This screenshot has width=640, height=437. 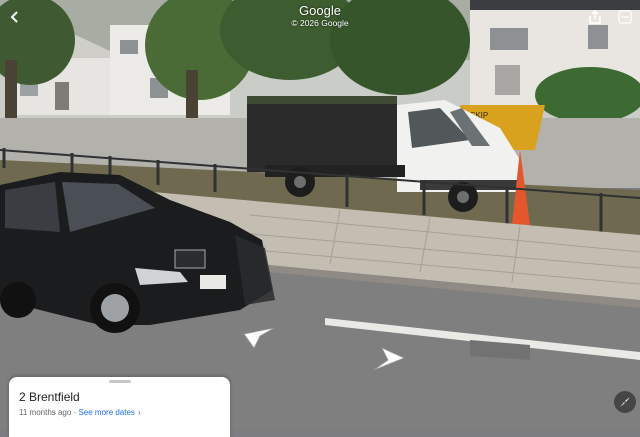 I want to click on more-vertical-icon, so click(x=625, y=17).